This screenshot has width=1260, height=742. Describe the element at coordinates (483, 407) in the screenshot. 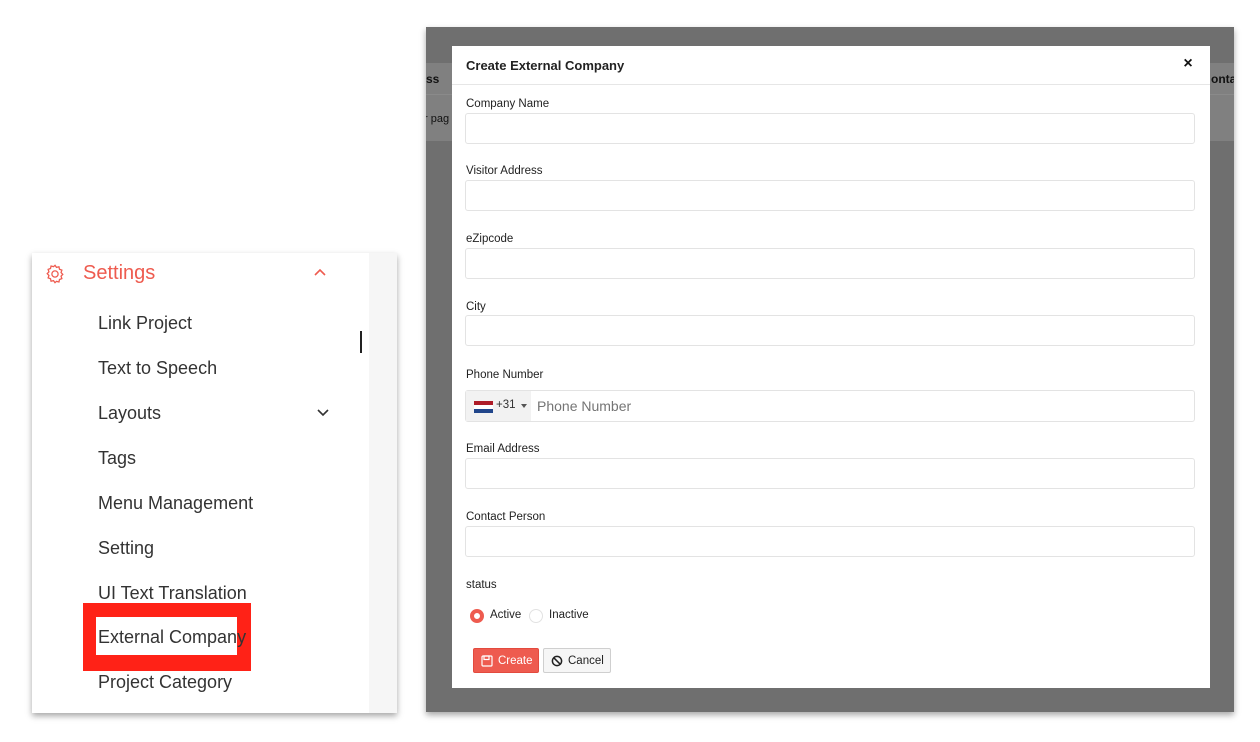

I see `netherlands-flag-icon` at that location.